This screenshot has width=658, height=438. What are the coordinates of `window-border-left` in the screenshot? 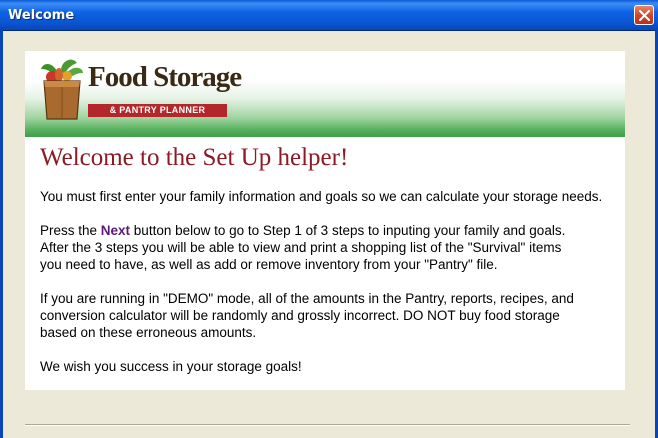 It's located at (1, 234).